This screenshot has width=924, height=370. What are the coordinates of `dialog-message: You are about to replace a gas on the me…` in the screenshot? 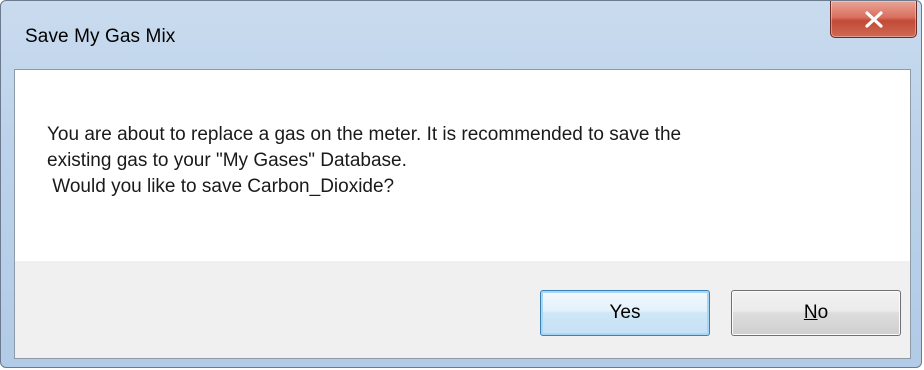 It's located at (364, 160).